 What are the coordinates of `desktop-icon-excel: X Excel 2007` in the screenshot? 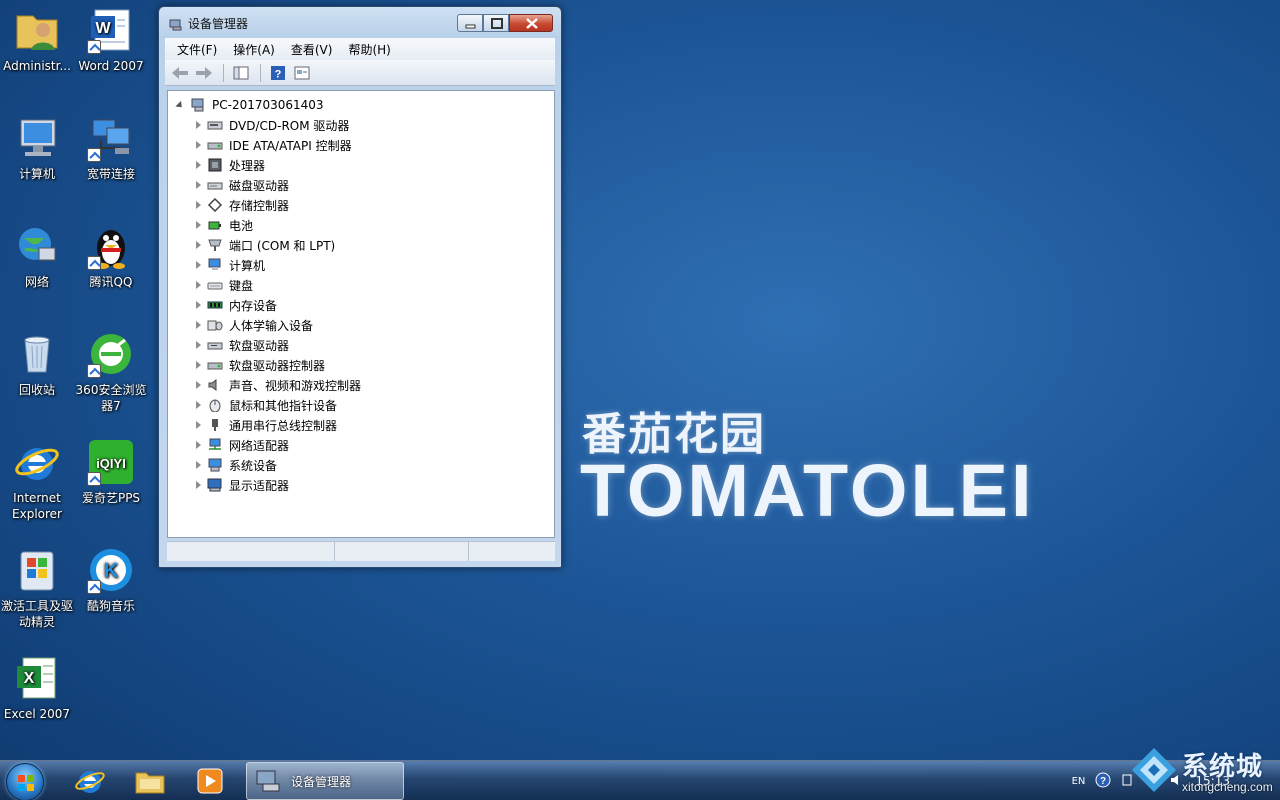 It's located at (37, 688).